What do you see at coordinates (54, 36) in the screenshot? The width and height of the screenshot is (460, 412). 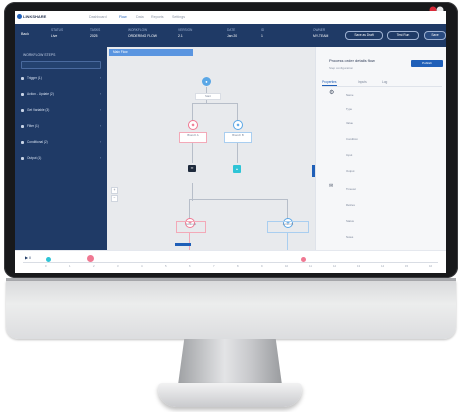 I see `field-value: Live` at bounding box center [54, 36].